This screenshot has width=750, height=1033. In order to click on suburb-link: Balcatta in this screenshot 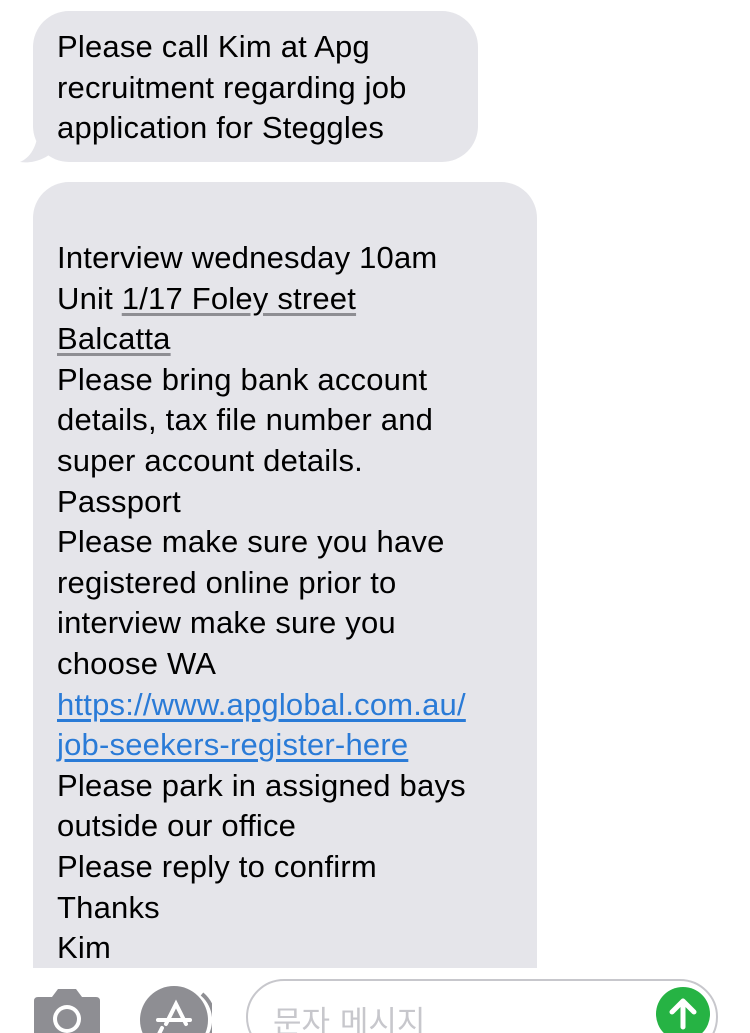, I will do `click(114, 338)`.